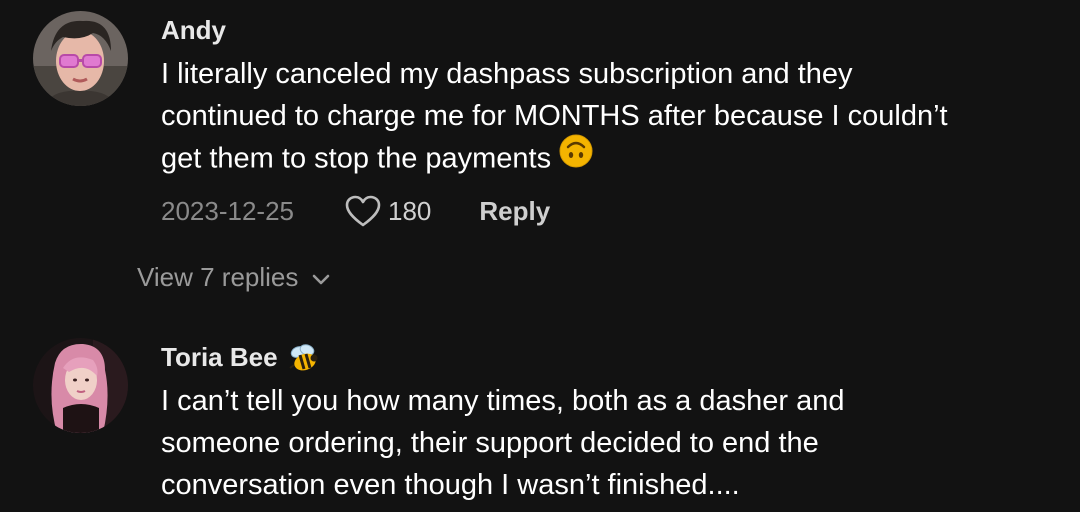  What do you see at coordinates (321, 279) in the screenshot?
I see `chevron-down-icon` at bounding box center [321, 279].